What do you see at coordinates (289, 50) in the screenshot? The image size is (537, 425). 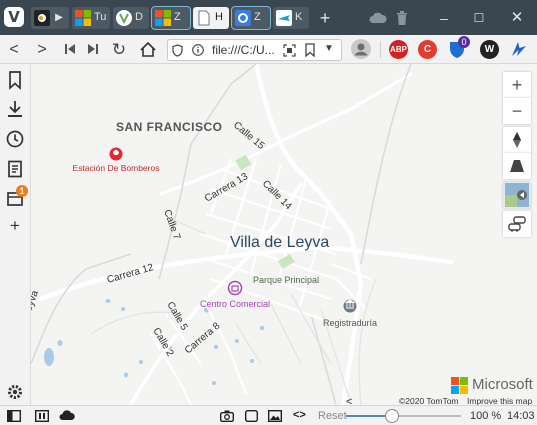 I see `qr-capture-icon` at bounding box center [289, 50].